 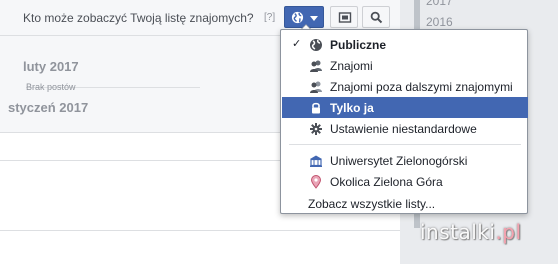 I want to click on menu-item-label: Ustawienie niestandardowe, so click(x=403, y=129).